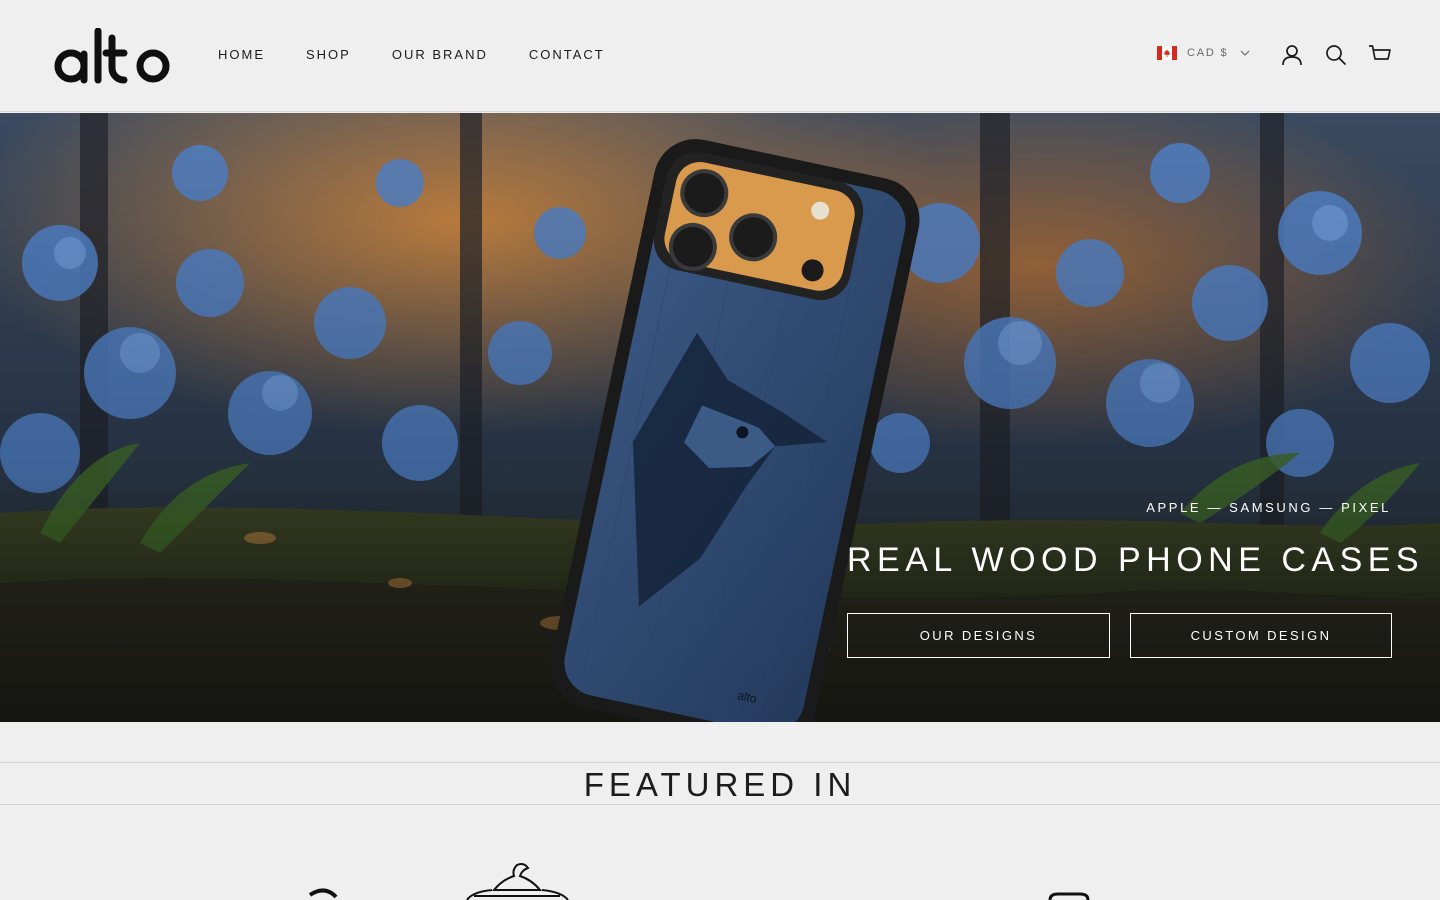 The width and height of the screenshot is (1440, 900). I want to click on featured-in-section: FEATURED IN, so click(720, 783).